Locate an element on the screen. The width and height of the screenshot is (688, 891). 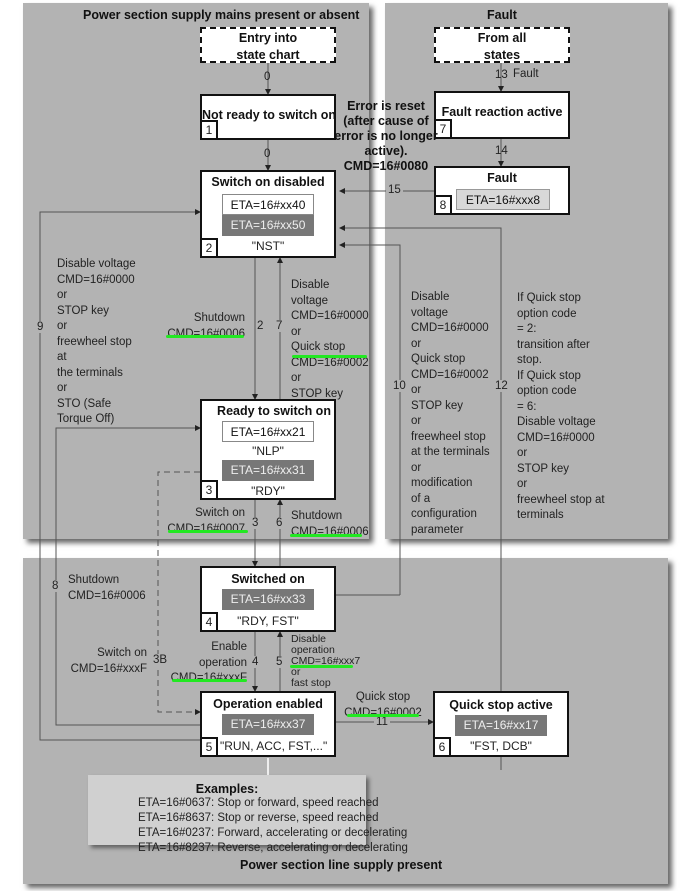
transition-15: 15 is located at coordinates (394, 190).